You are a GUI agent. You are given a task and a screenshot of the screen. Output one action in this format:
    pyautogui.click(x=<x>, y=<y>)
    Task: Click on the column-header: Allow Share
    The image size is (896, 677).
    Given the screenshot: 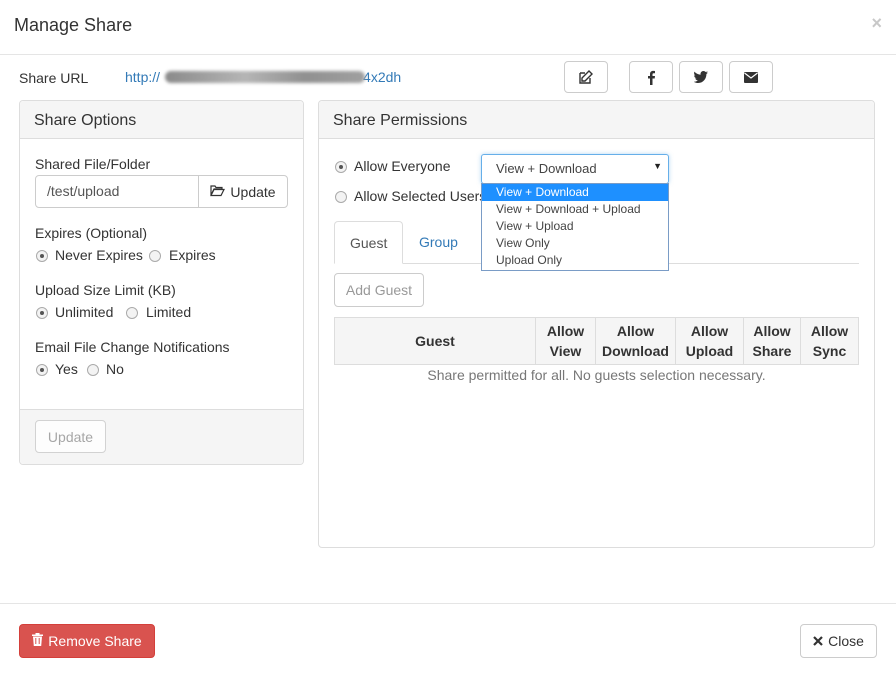 What is the action you would take?
    pyautogui.click(x=772, y=341)
    